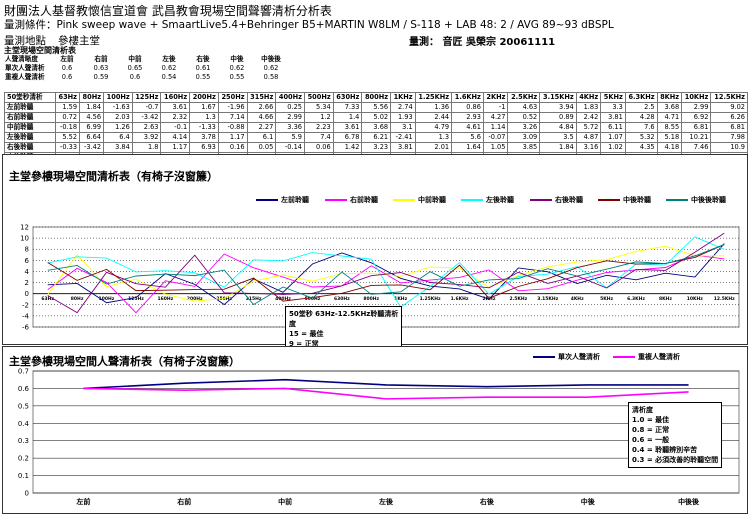 This screenshot has height=515, width=750. I want to click on table-header-cell: 315Hz, so click(261, 97).